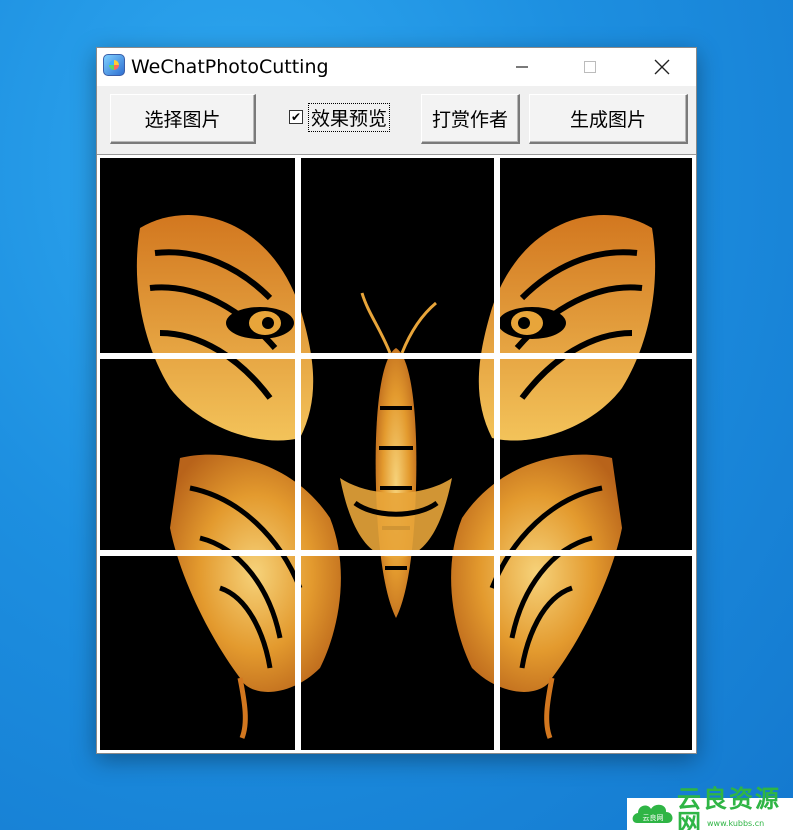 The image size is (793, 830). What do you see at coordinates (470, 119) in the screenshot?
I see `donate-author-button: 打赏作者` at bounding box center [470, 119].